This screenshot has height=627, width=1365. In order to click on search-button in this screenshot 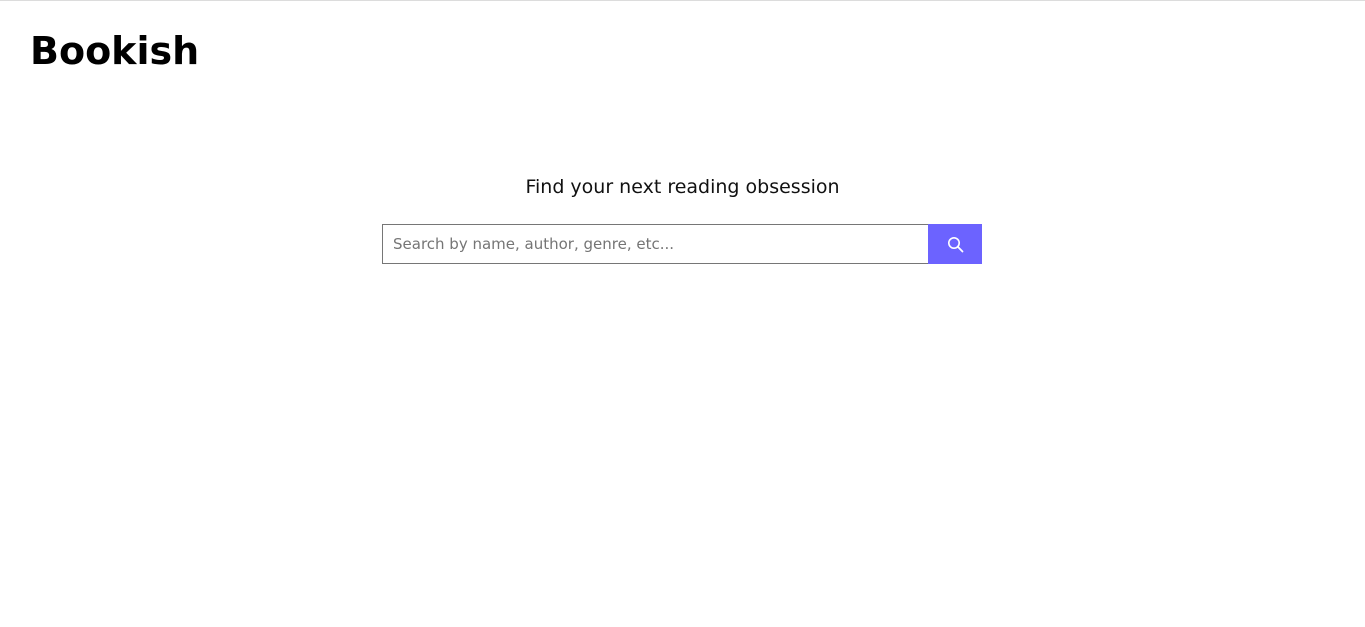, I will do `click(955, 244)`.